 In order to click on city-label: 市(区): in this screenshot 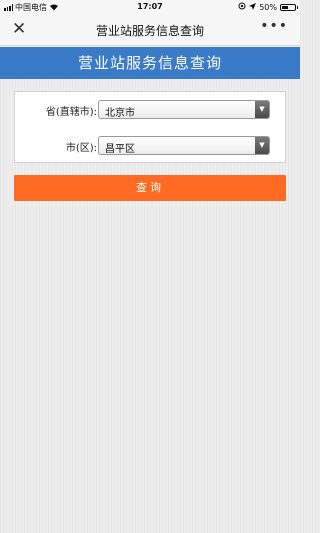, I will do `click(81, 148)`.